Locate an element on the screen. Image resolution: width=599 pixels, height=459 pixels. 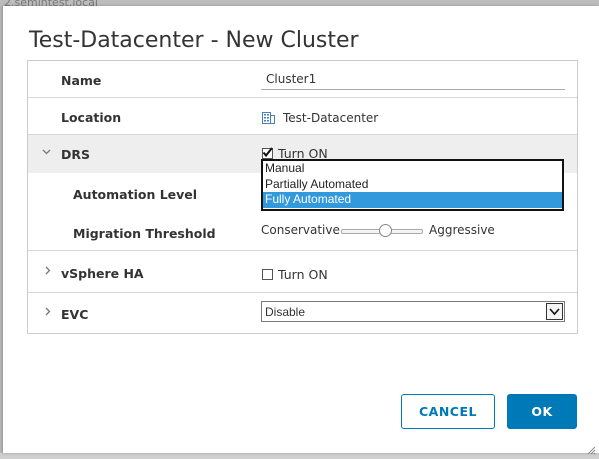
name-row: Name is located at coordinates (302, 79).